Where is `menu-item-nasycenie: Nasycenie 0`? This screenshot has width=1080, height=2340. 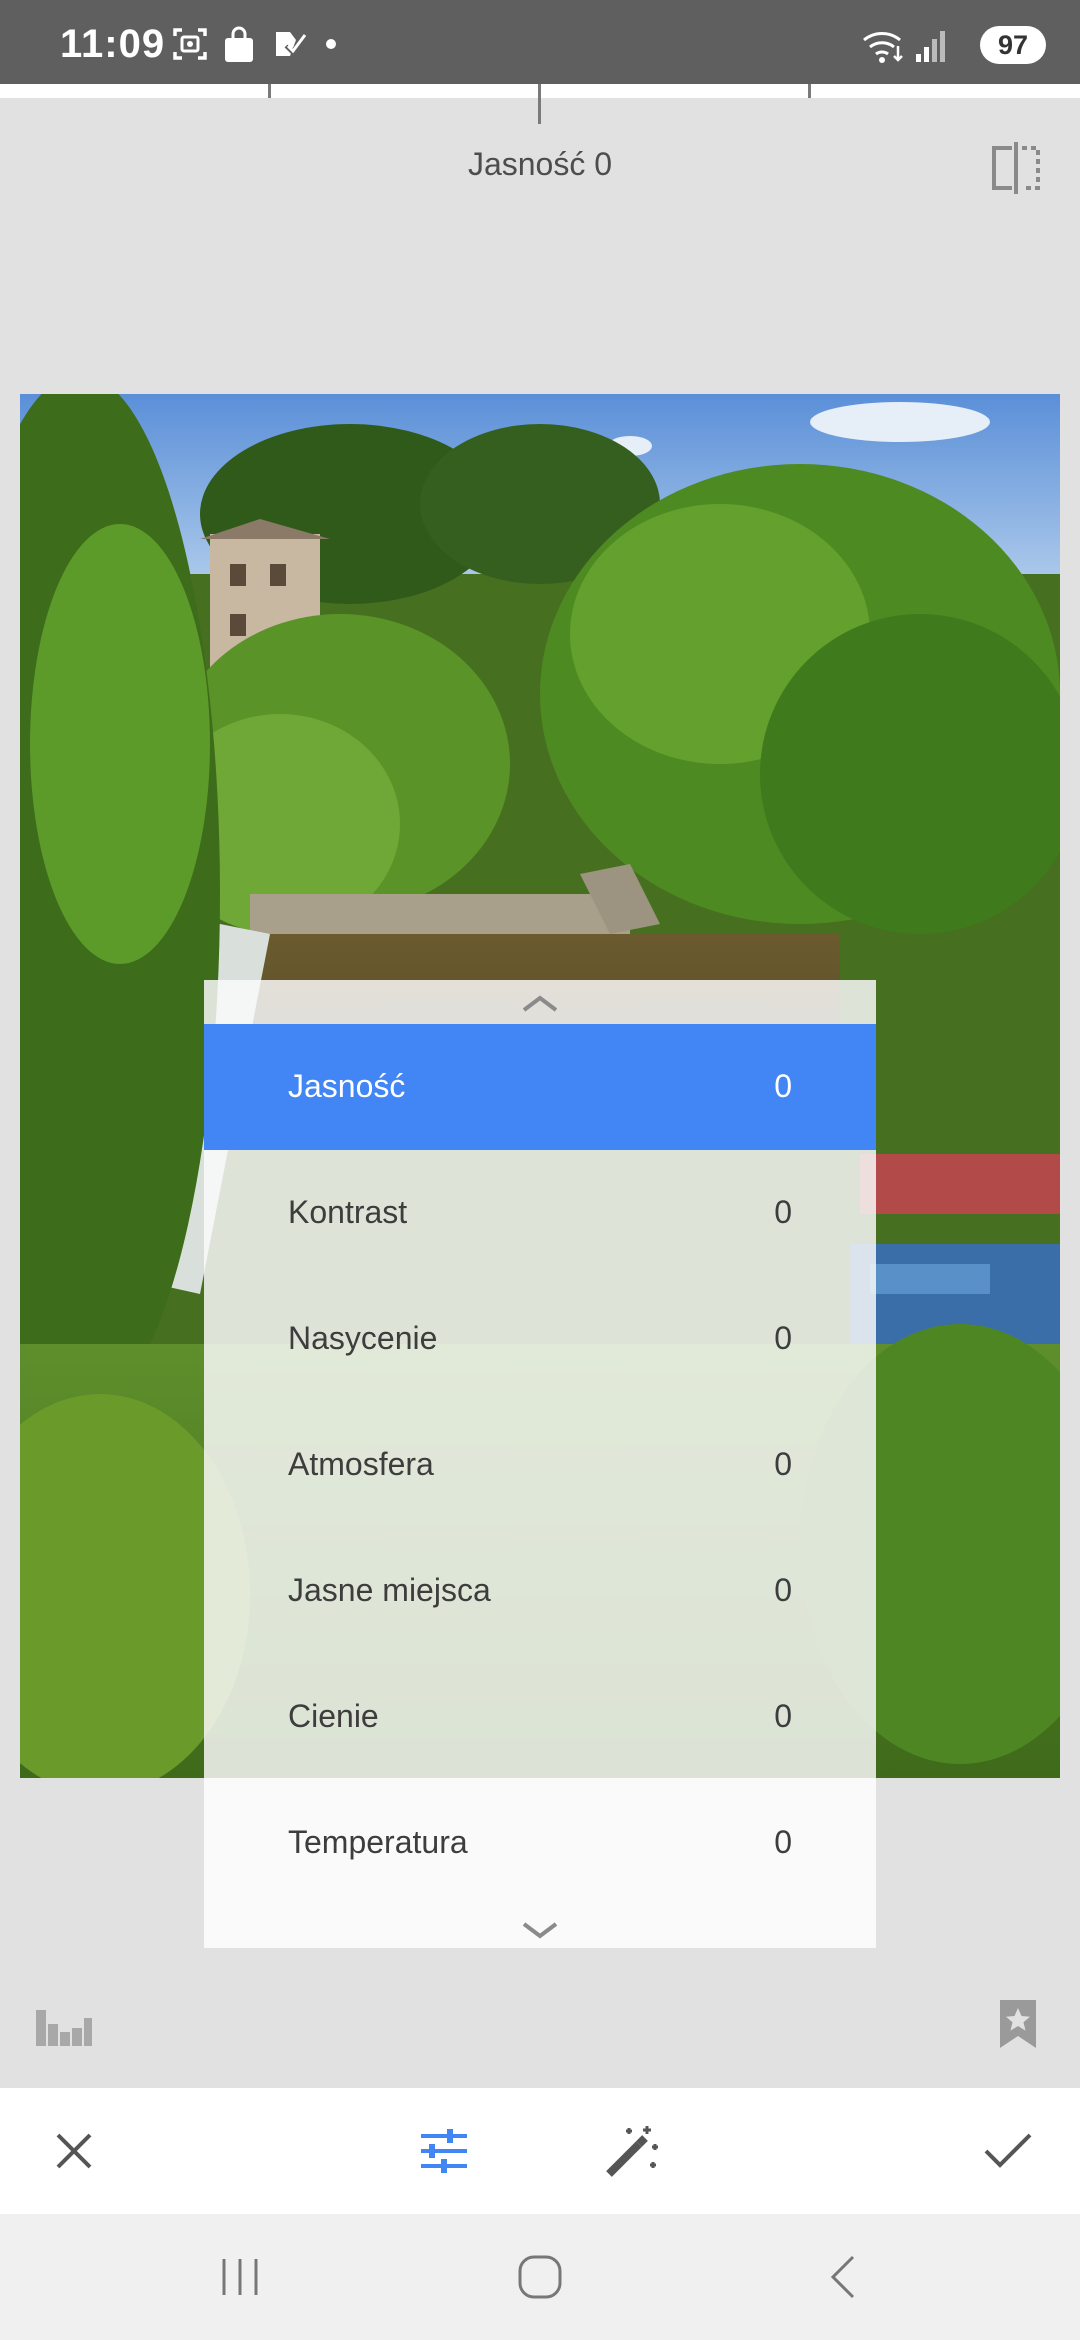 menu-item-nasycenie: Nasycenie 0 is located at coordinates (540, 1339).